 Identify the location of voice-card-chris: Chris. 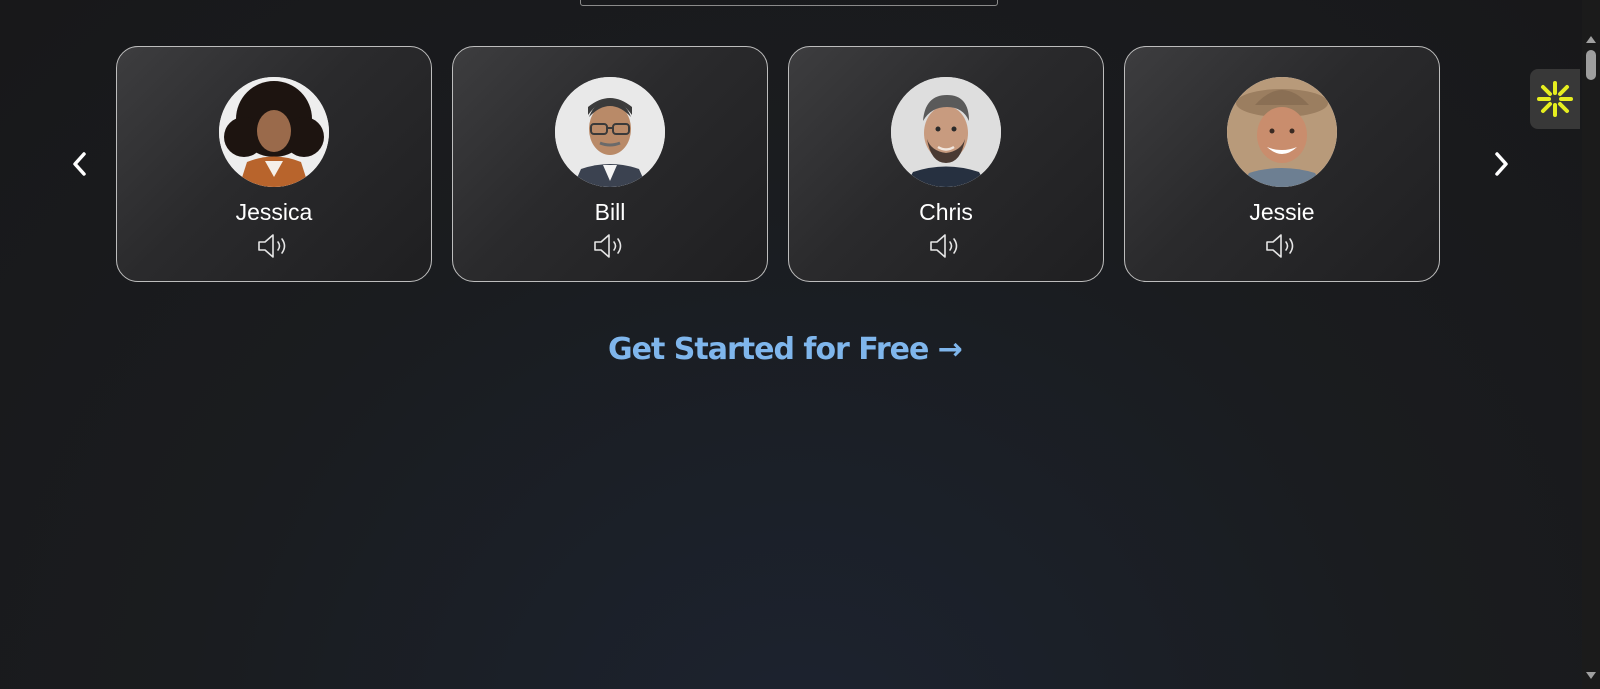
(946, 164).